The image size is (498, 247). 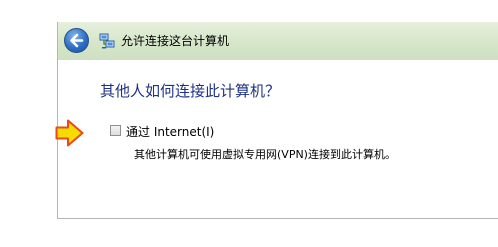 What do you see at coordinates (190, 91) in the screenshot?
I see `page-heading: 其他人如何连接此计算机？` at bounding box center [190, 91].